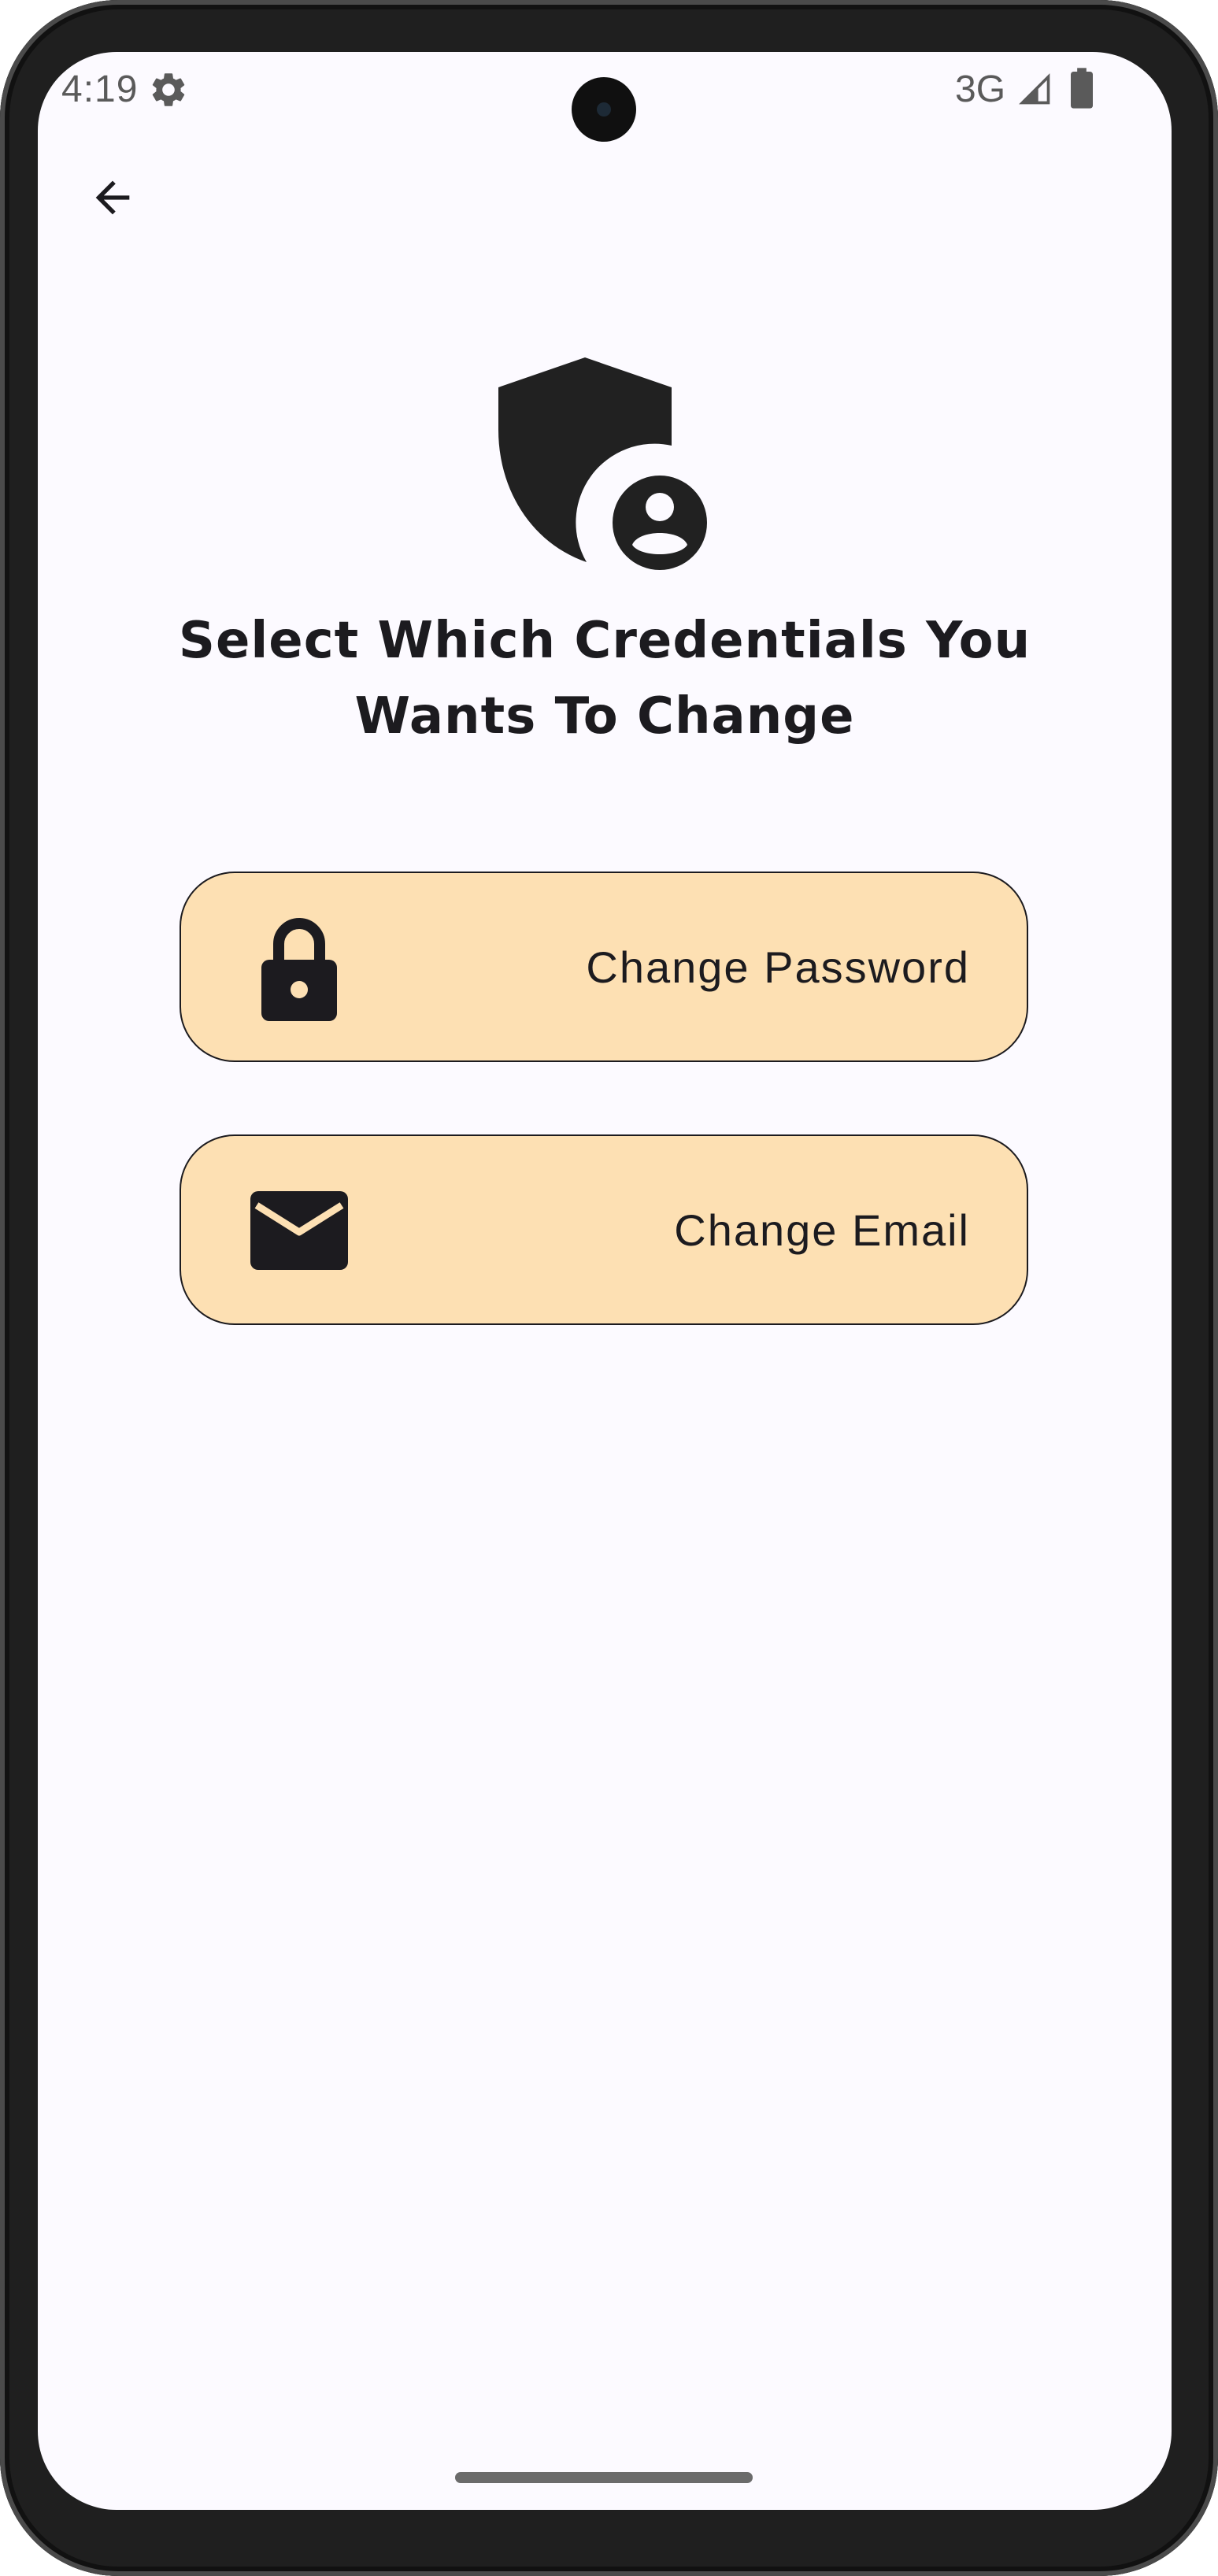  I want to click on home-indicator, so click(604, 2477).